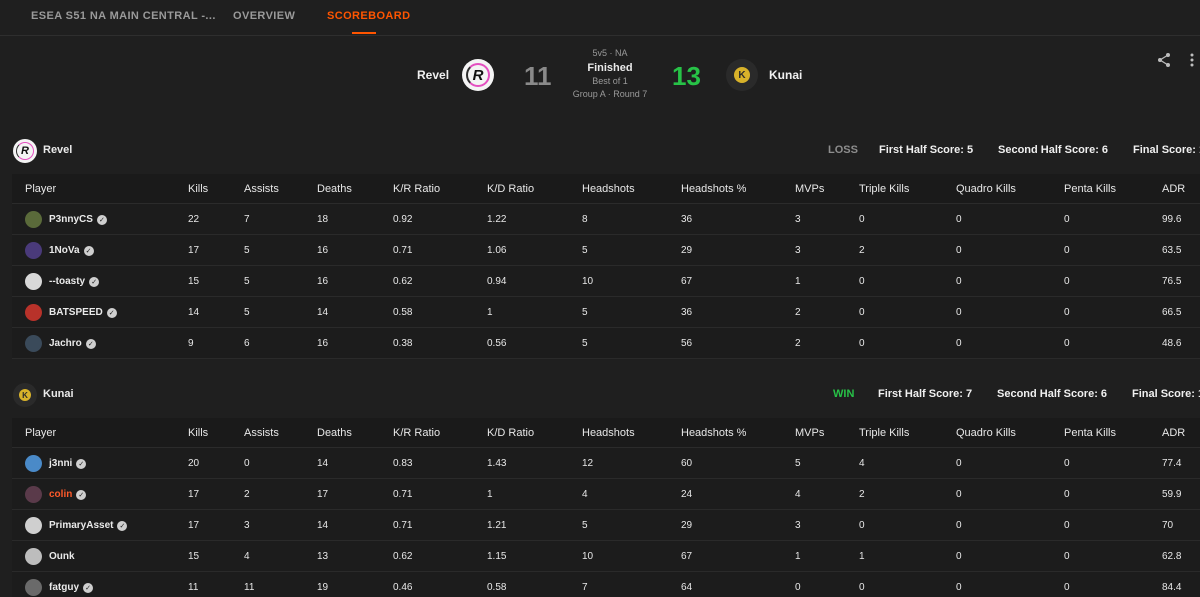  I want to click on cell-adr: 77.4, so click(1172, 463).